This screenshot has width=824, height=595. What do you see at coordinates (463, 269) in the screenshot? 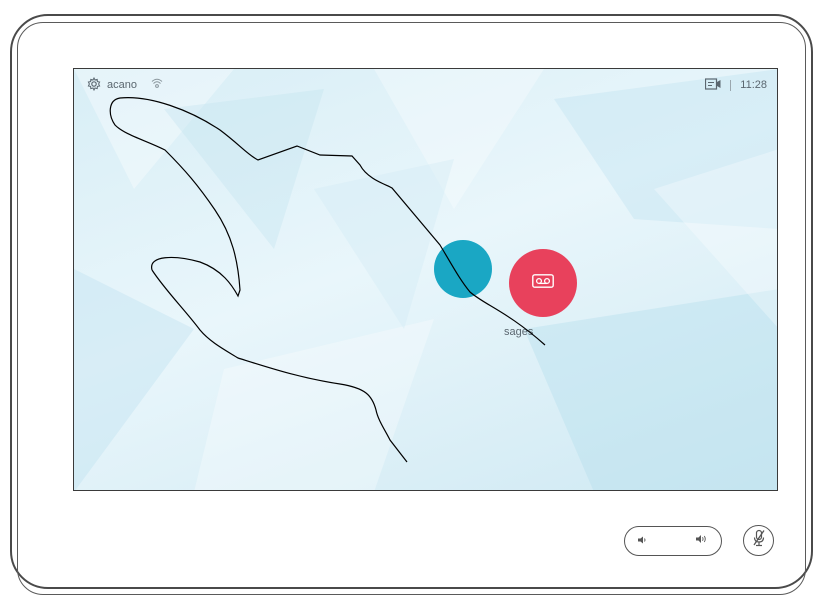
I see `call-button` at bounding box center [463, 269].